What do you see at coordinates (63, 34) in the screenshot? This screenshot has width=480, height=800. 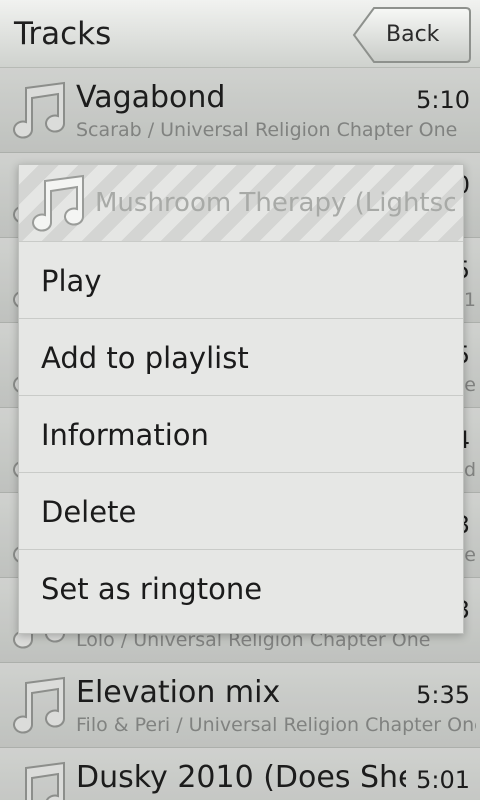 I see `page-title: Tracks` at bounding box center [63, 34].